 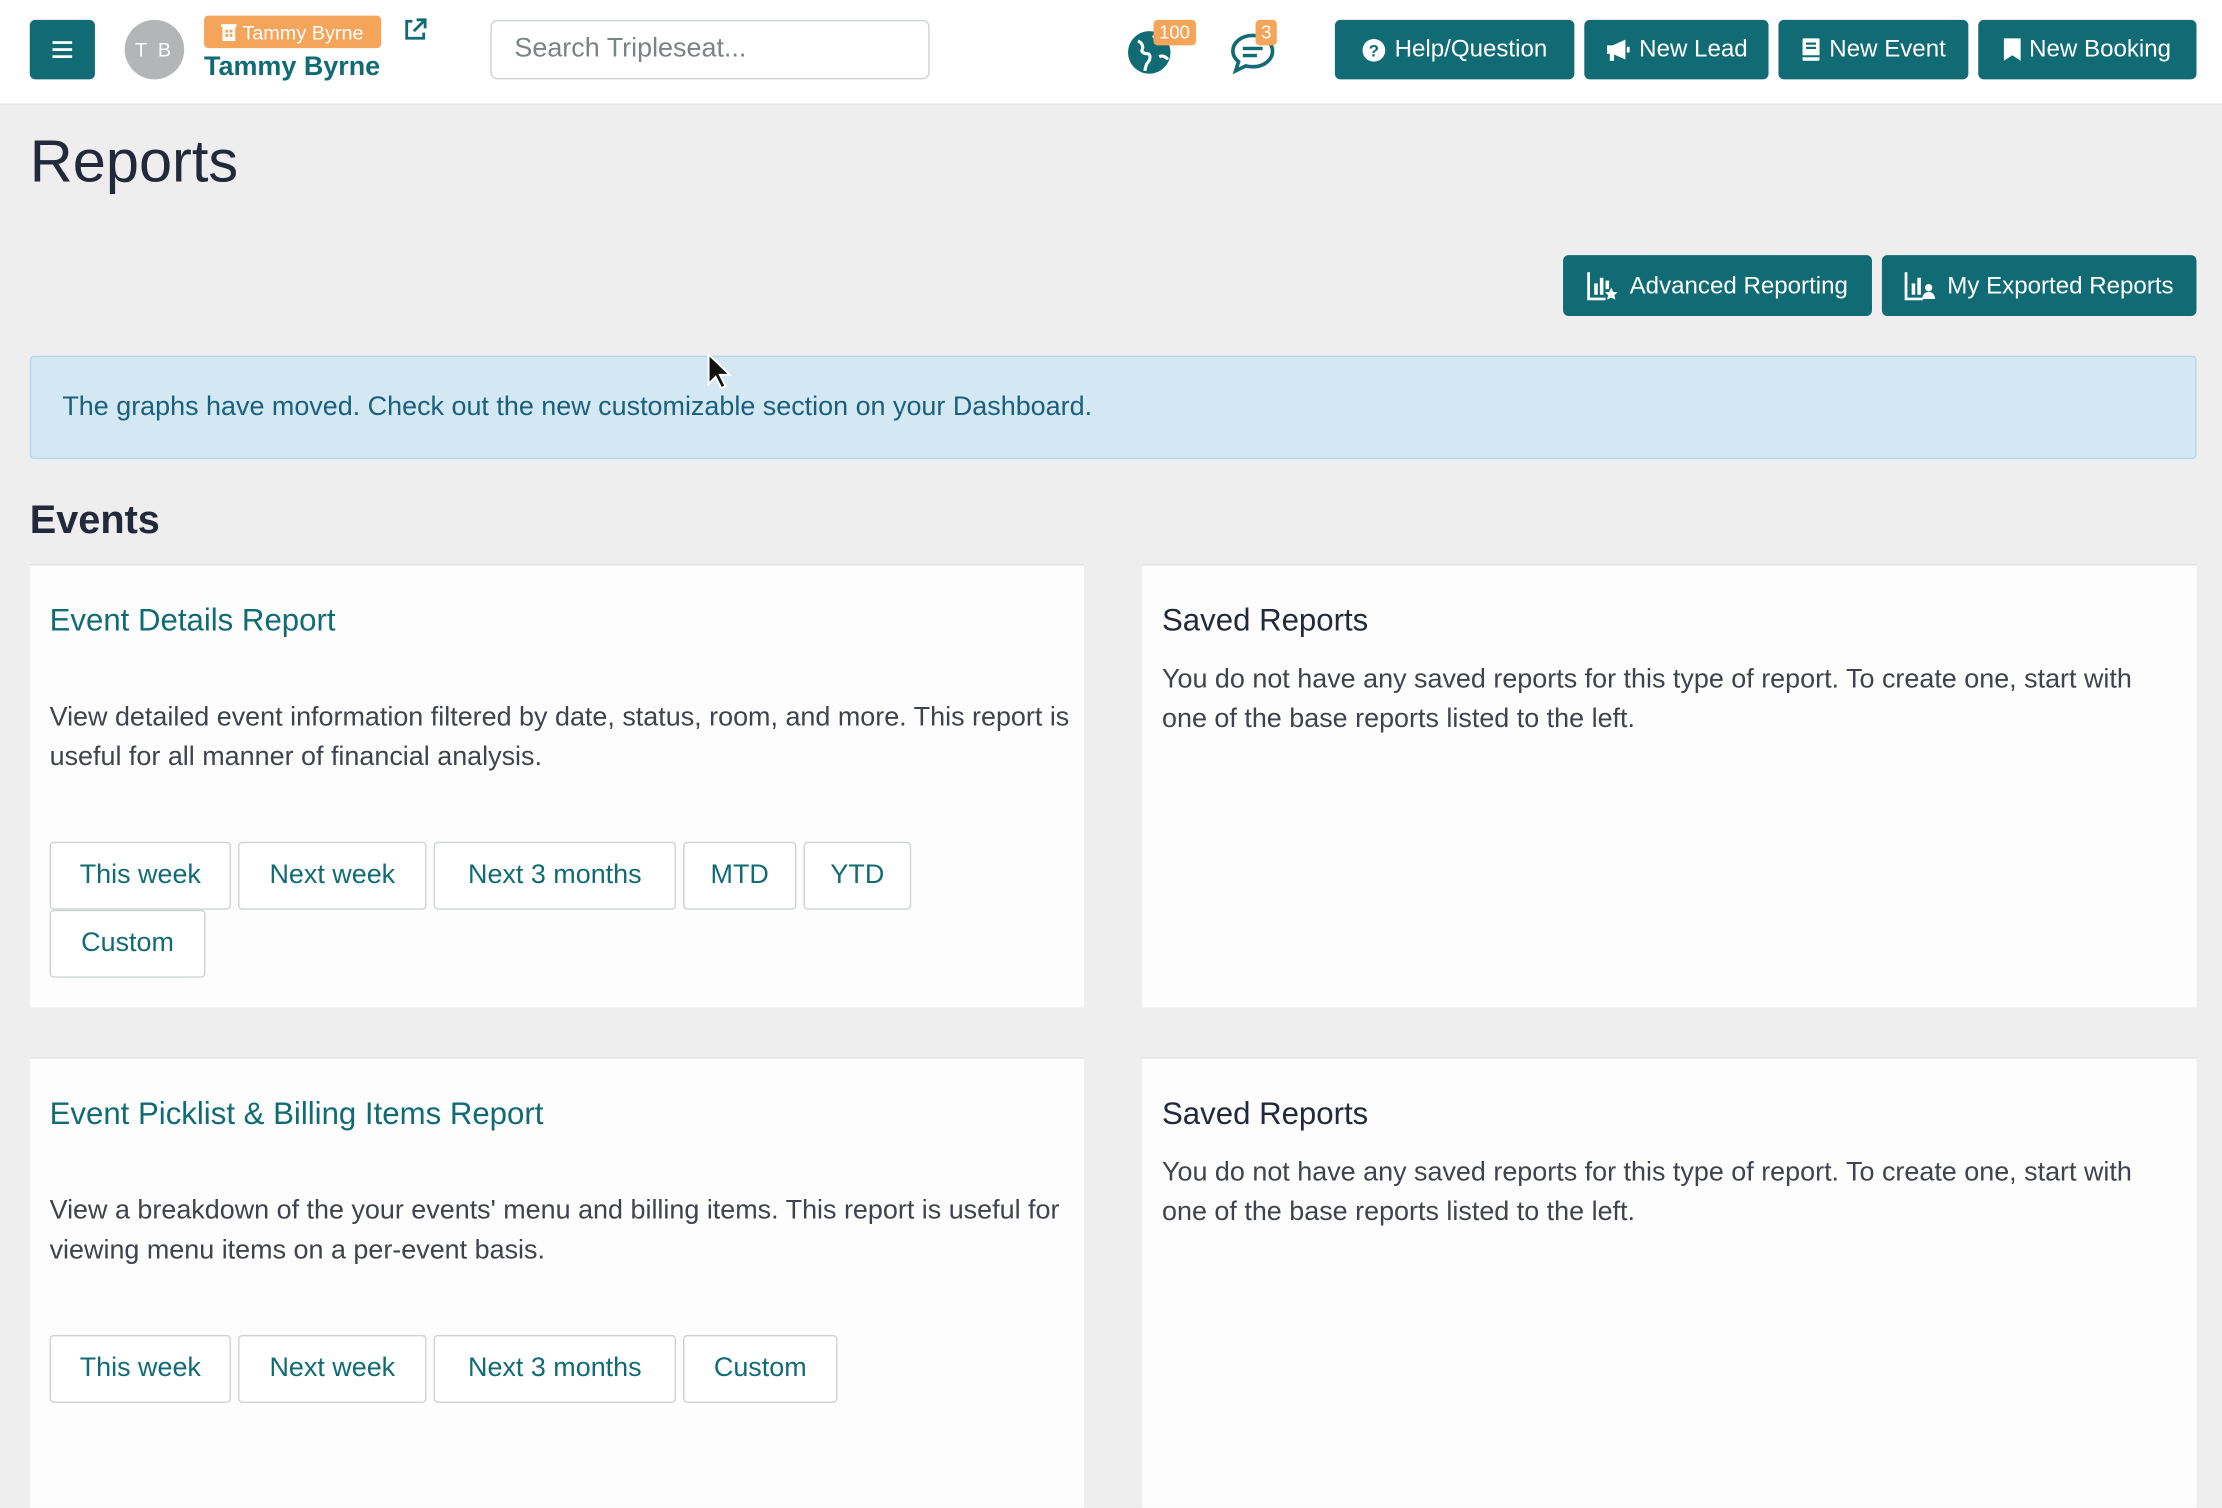 I want to click on advanced-reporting-label: Advanced Reporting, so click(x=1738, y=285).